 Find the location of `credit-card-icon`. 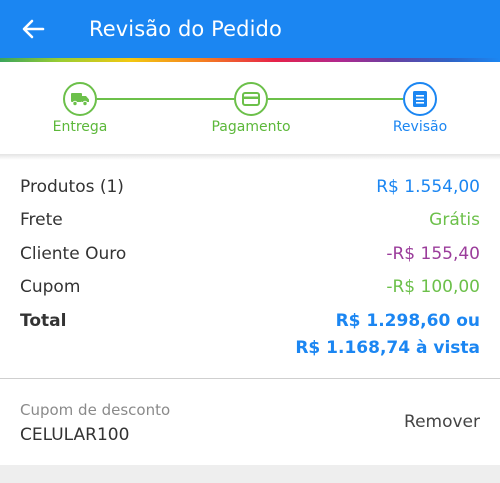

credit-card-icon is located at coordinates (251, 99).